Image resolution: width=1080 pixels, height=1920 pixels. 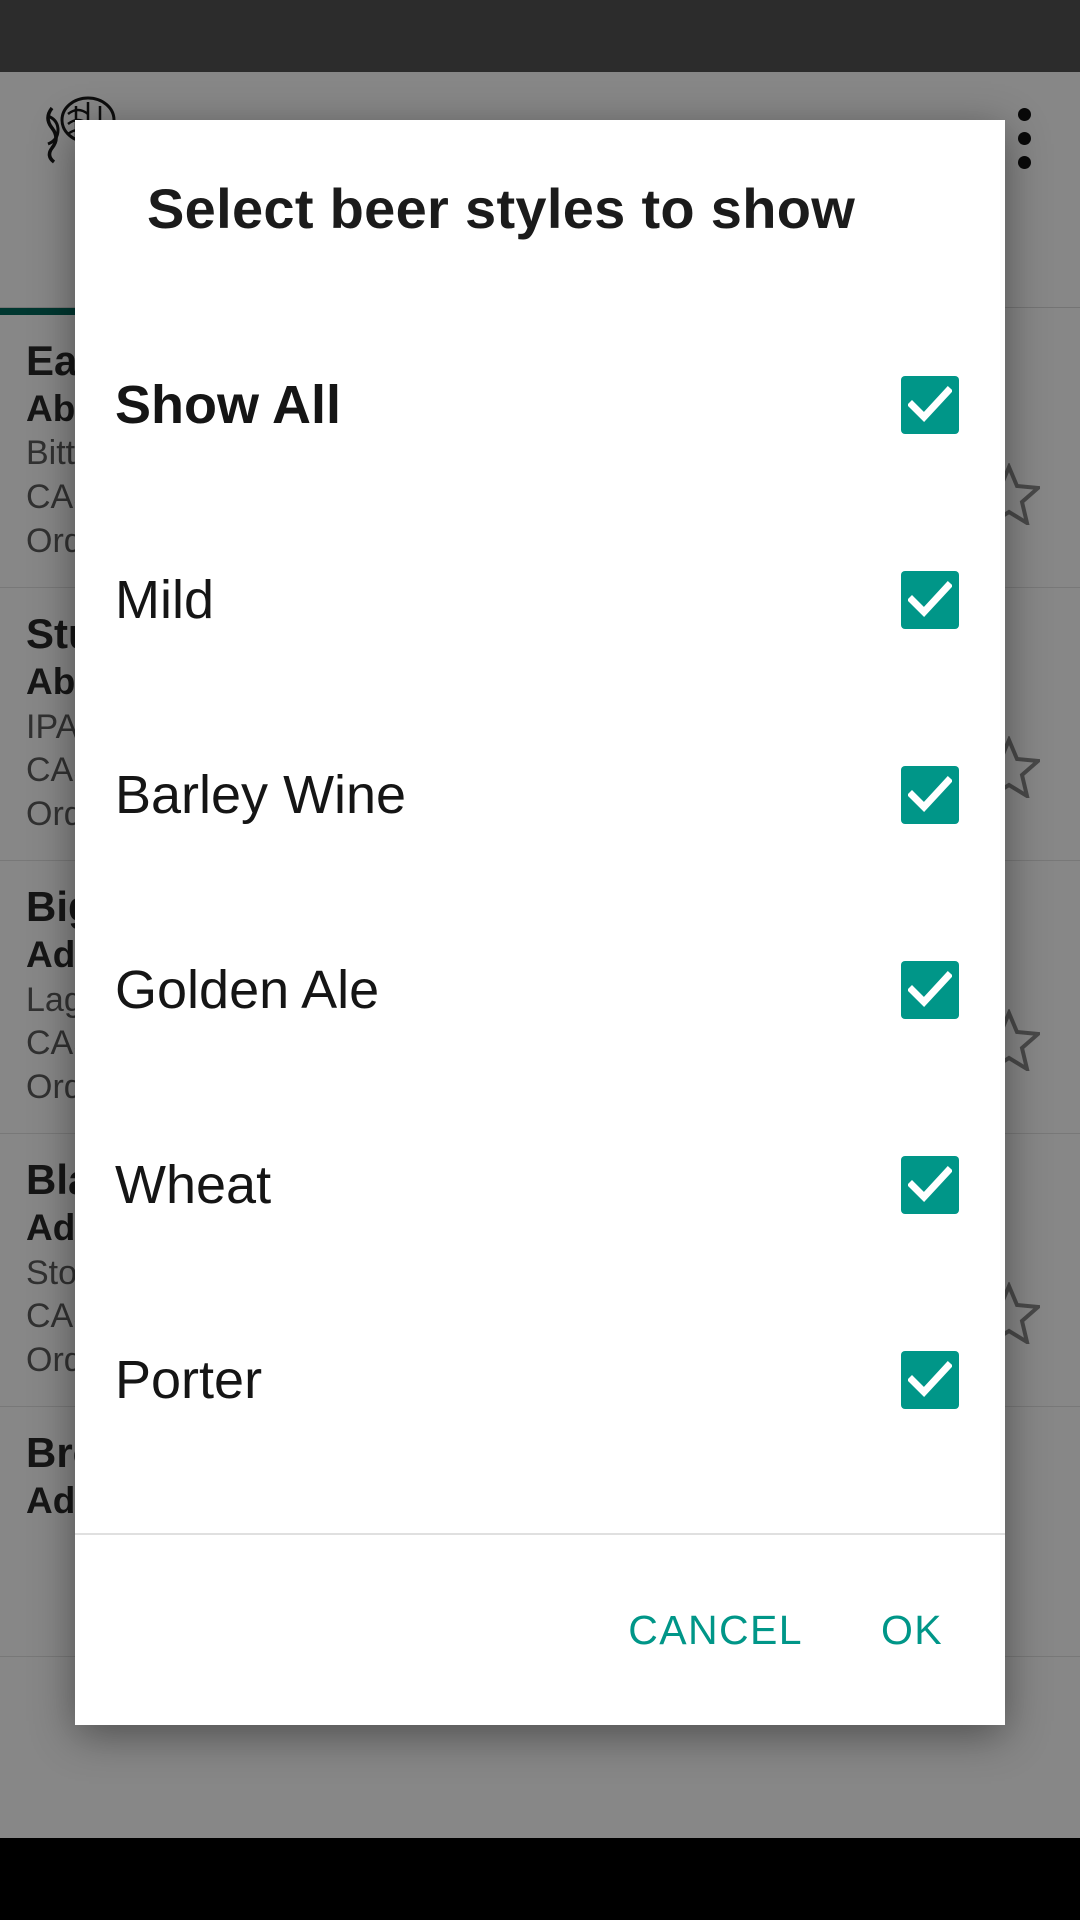 I want to click on style-row-show-all: Show All, so click(x=540, y=404).